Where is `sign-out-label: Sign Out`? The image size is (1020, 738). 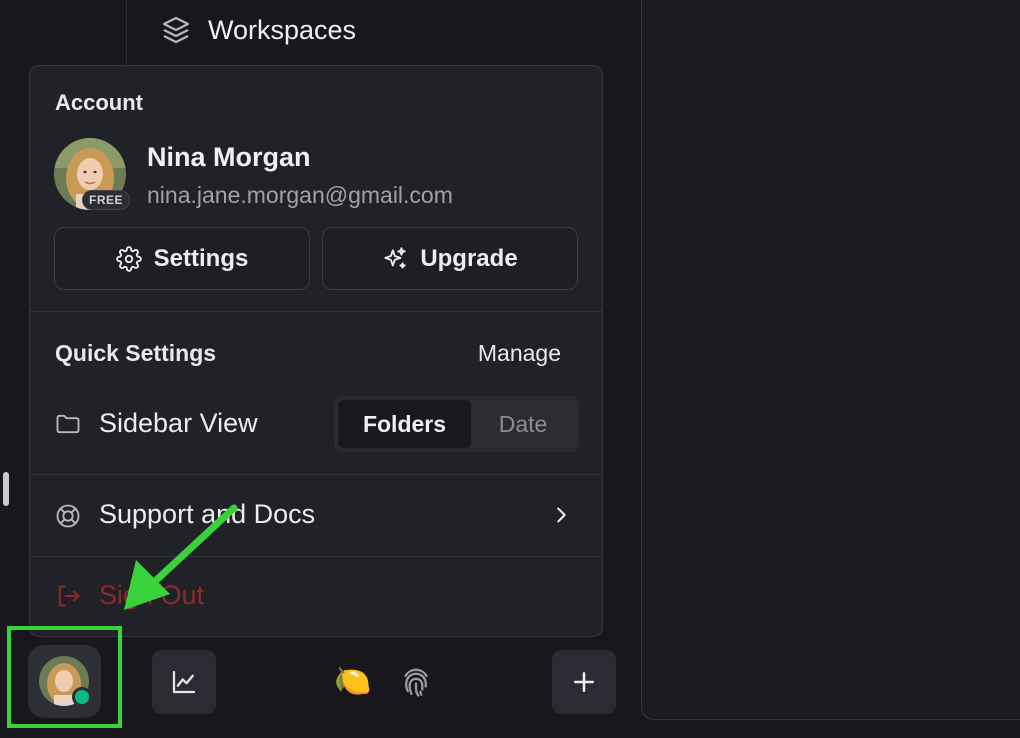
sign-out-label: Sign Out is located at coordinates (152, 595).